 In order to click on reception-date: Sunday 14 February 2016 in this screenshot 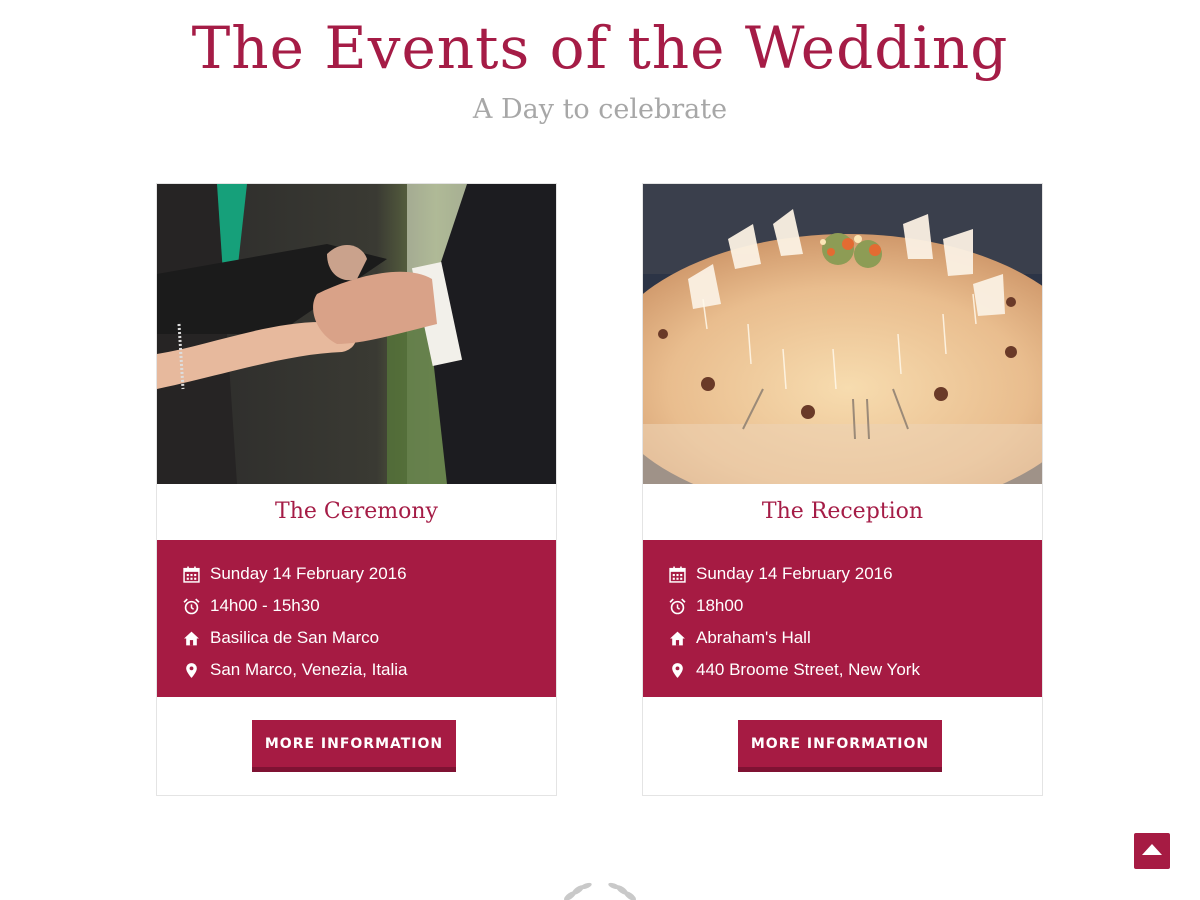, I will do `click(794, 573)`.